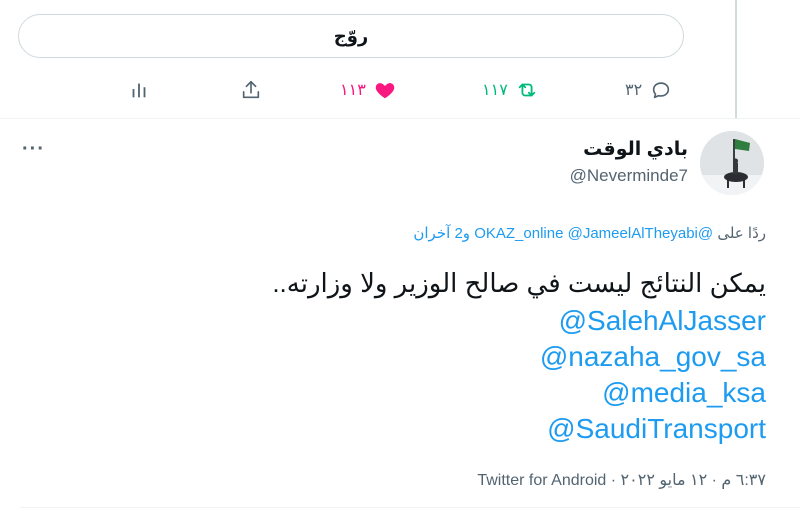  I want to click on retweet-button: ١١٧, so click(510, 90).